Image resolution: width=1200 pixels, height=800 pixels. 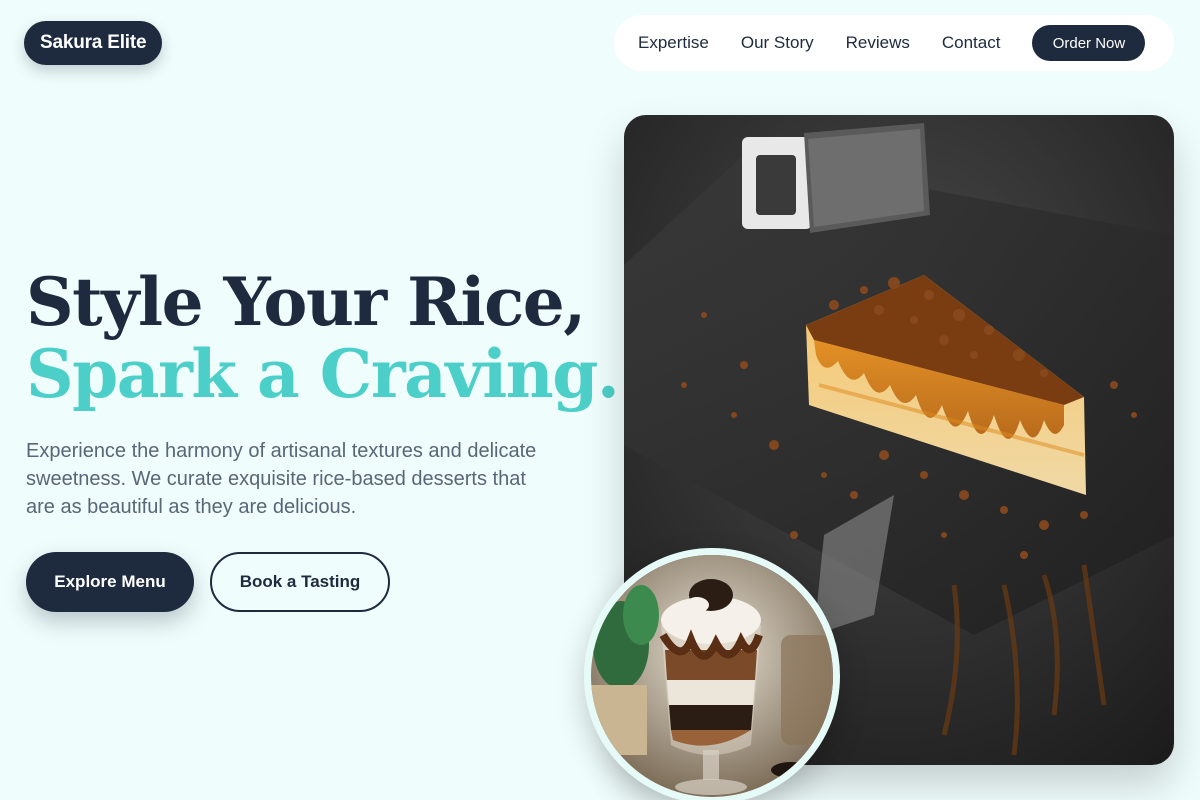 I want to click on nav-link-contact: Contact, so click(x=971, y=43).